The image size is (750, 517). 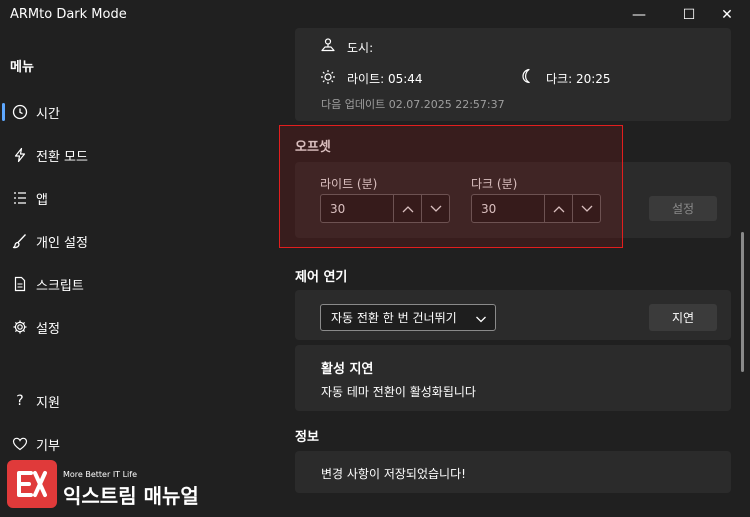 What do you see at coordinates (20, 444) in the screenshot?
I see `heart-icon` at bounding box center [20, 444].